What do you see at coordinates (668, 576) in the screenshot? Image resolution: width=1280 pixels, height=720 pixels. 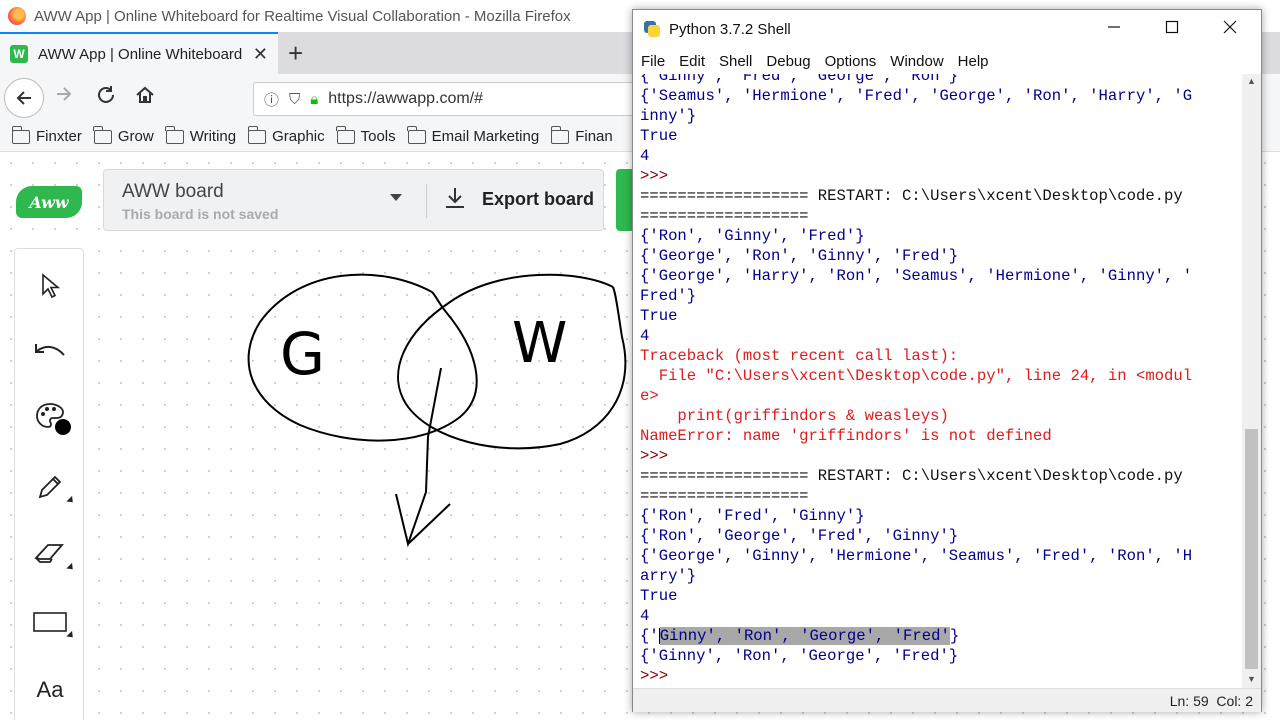 I see `shell-line: arry'}` at bounding box center [668, 576].